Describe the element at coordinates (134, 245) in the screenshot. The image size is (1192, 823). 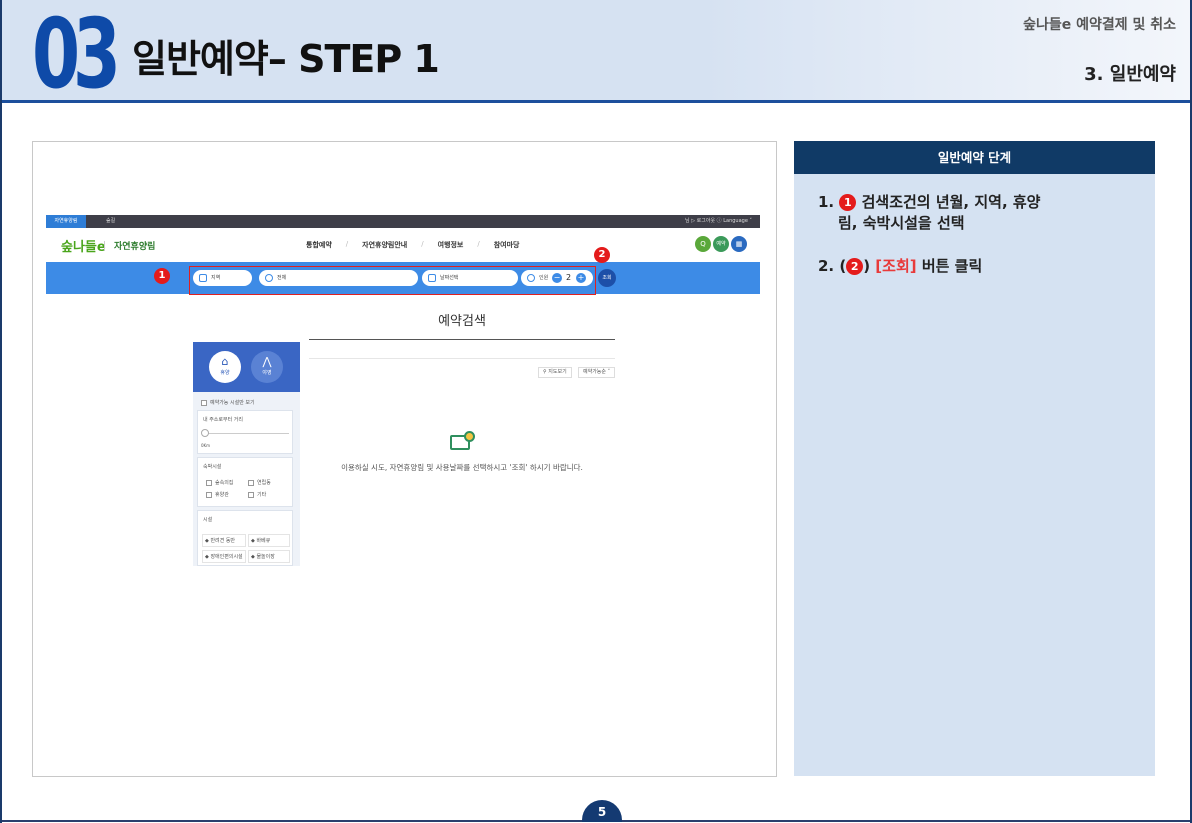
I see `site-name: 자연휴양림` at that location.